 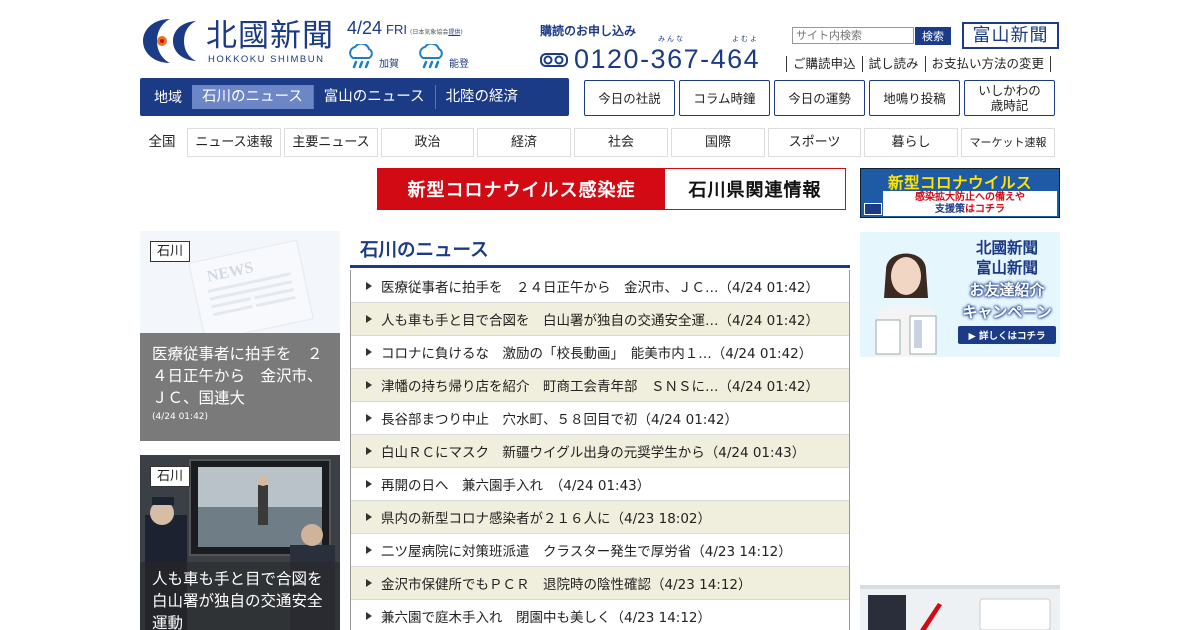 What do you see at coordinates (180, 417) in the screenshot?
I see `featured-time: (4/24 01:42)` at bounding box center [180, 417].